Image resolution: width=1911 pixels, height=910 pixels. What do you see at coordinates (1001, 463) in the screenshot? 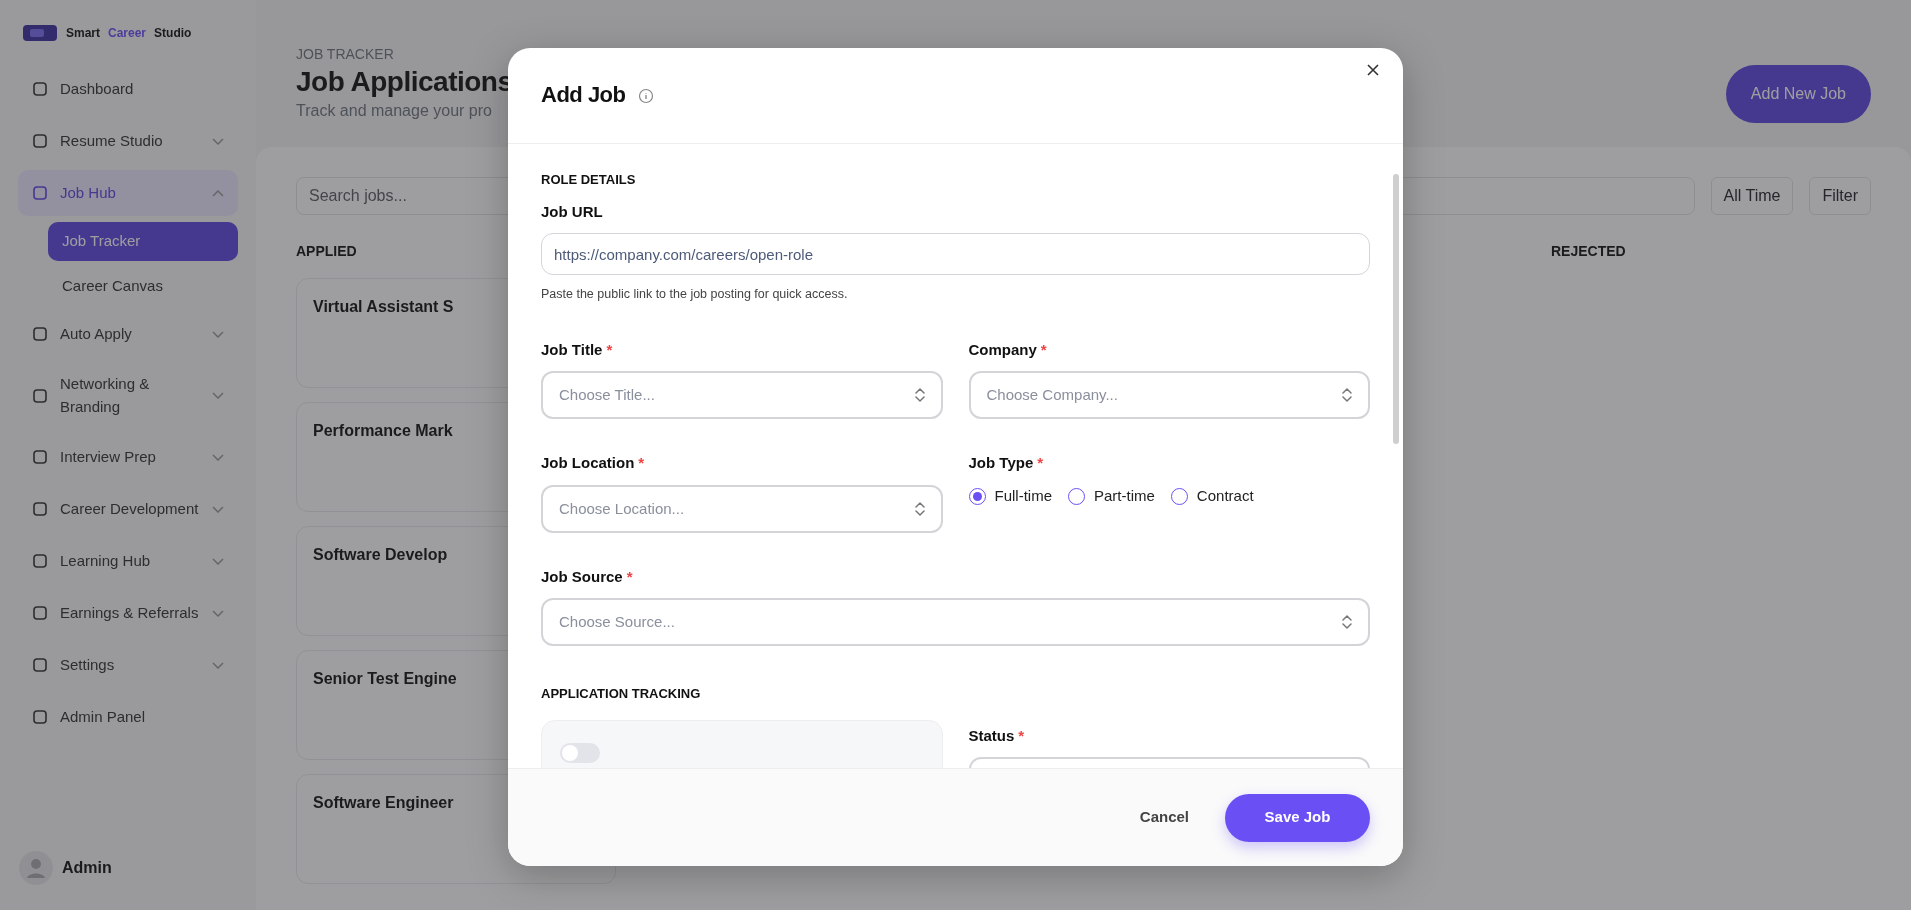
I see `field-label: Job Type` at bounding box center [1001, 463].